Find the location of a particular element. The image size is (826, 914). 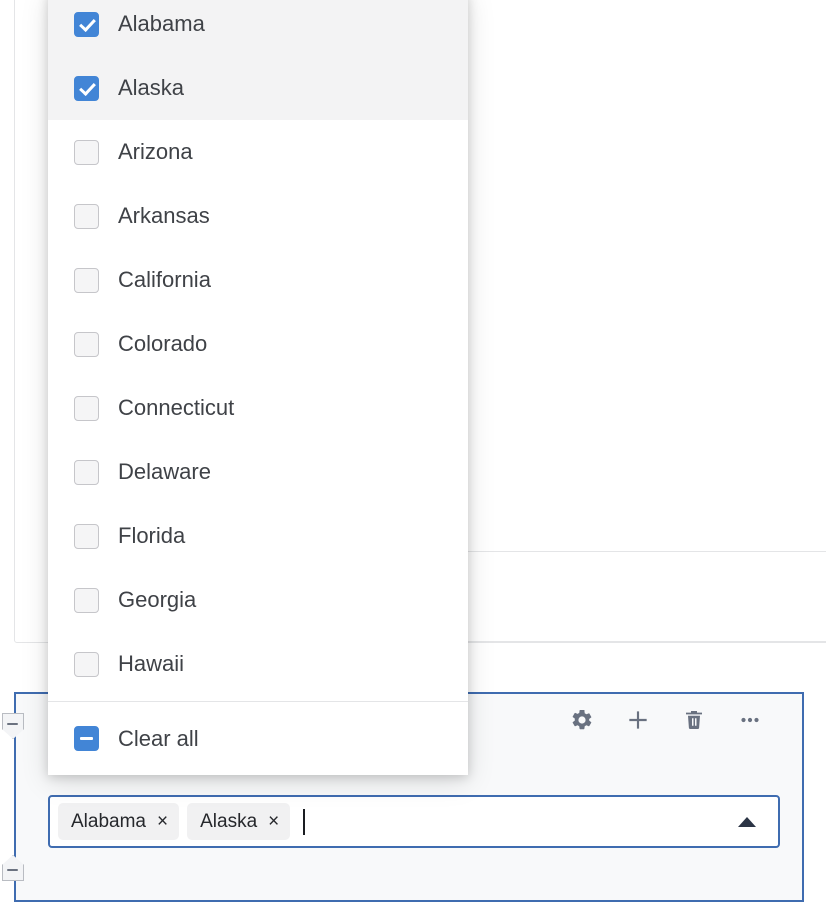

option-row: California is located at coordinates (258, 280).